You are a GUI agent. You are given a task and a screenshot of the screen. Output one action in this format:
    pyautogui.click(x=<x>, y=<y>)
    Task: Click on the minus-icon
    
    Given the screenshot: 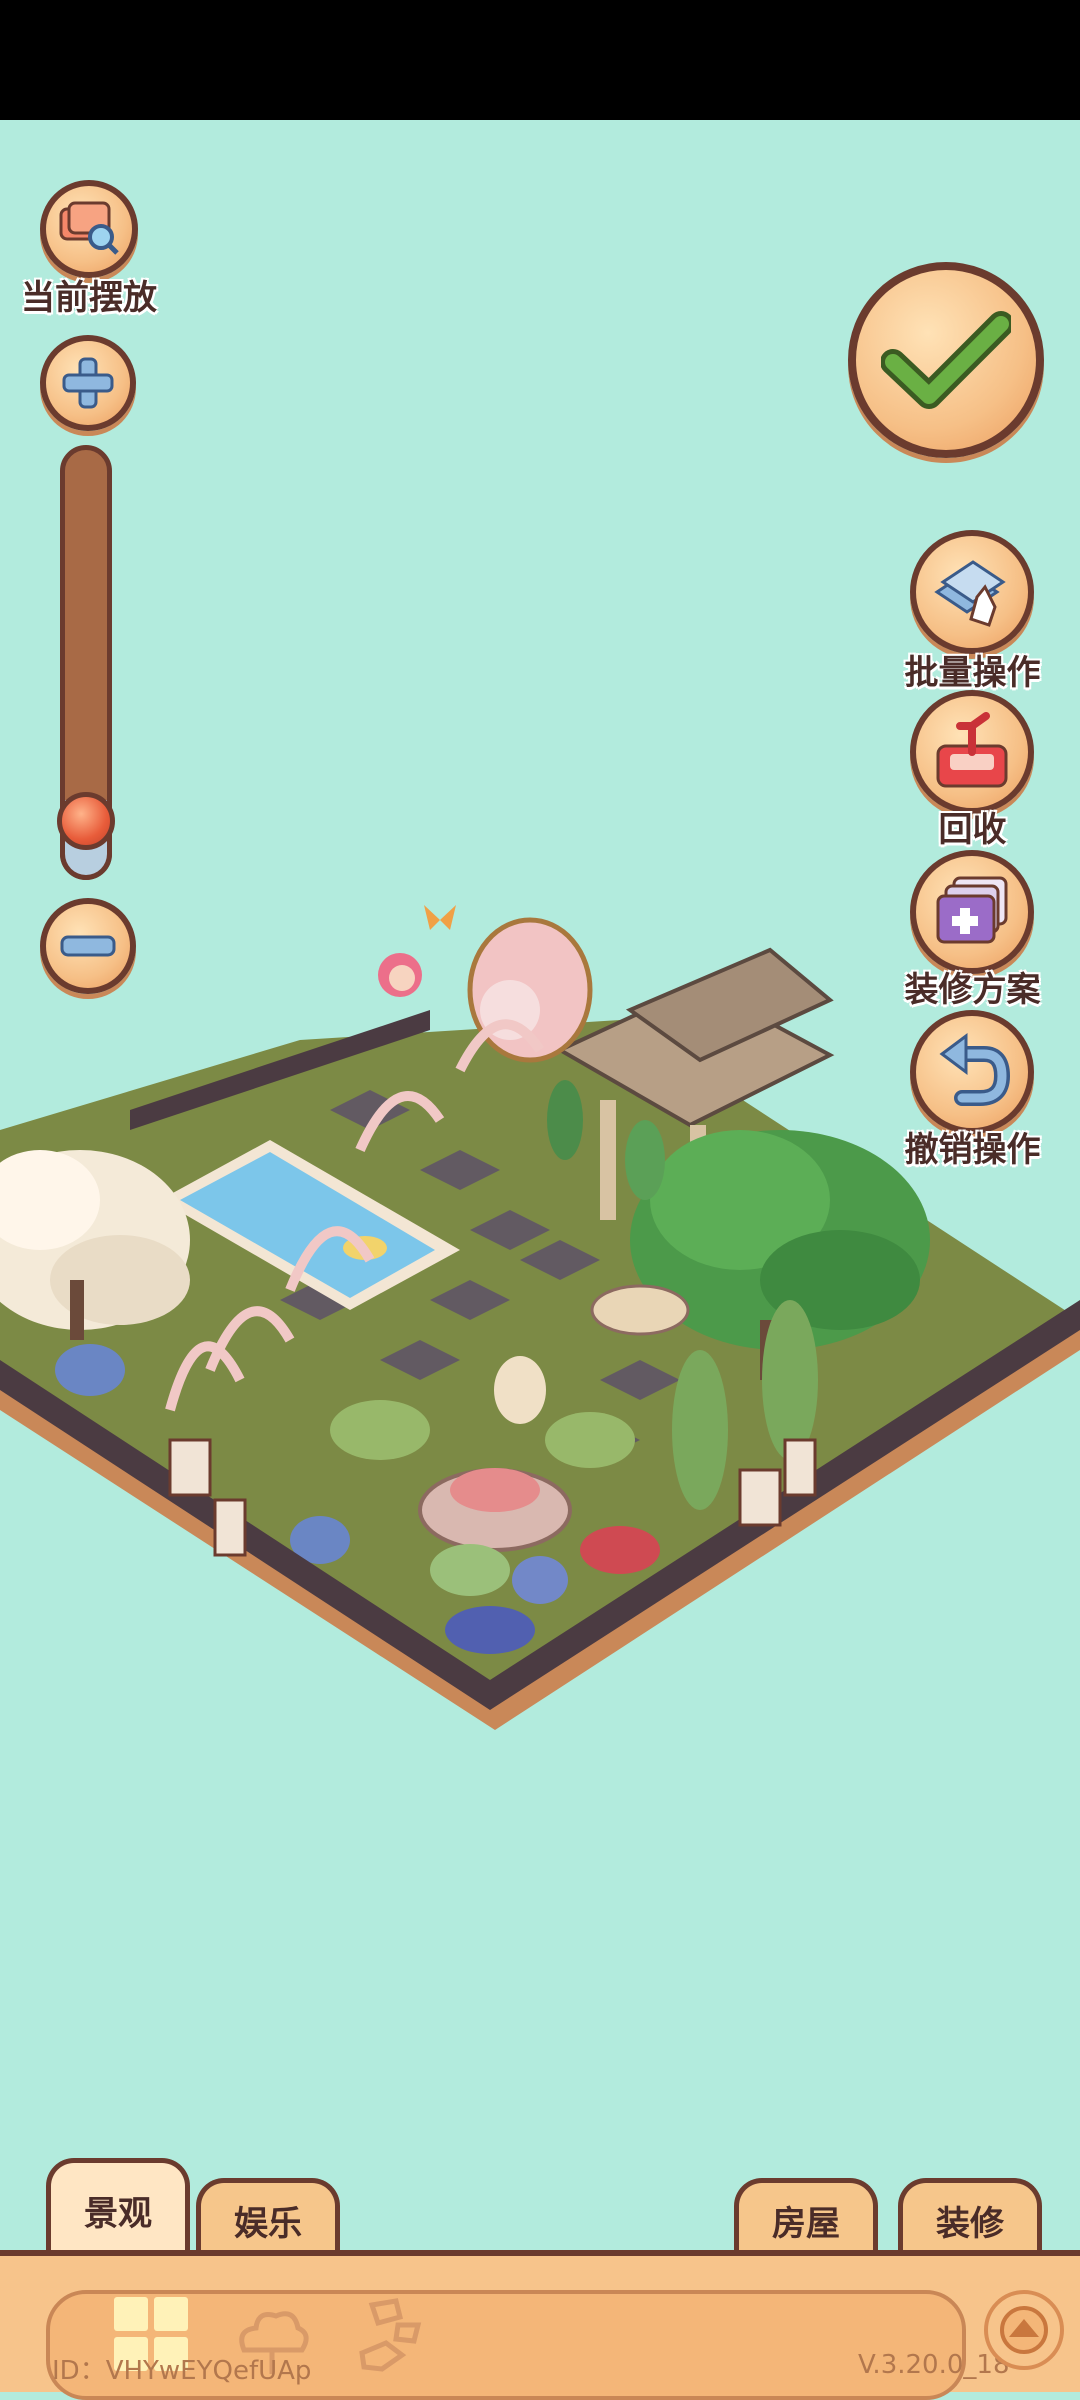 What is the action you would take?
    pyautogui.click(x=88, y=946)
    